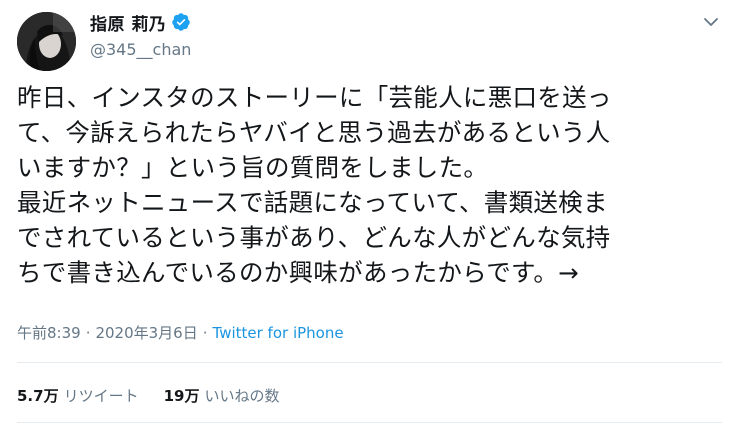 This screenshot has width=739, height=430. I want to click on retweets-count: 5.7万, so click(38, 396).